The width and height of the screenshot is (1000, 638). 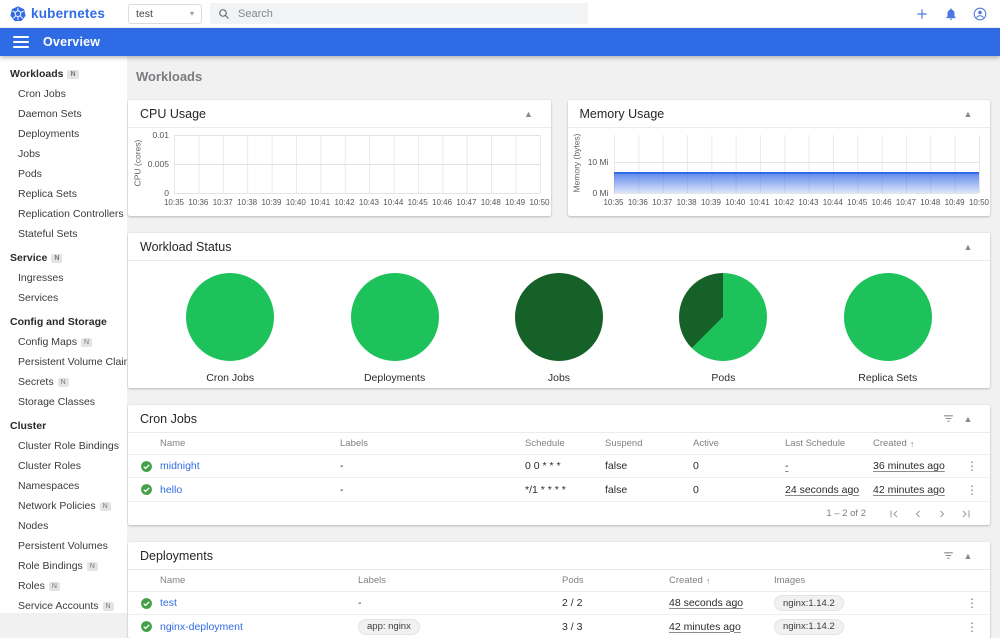 I want to click on sidebar-item-jobs: Jobs, so click(x=63, y=154).